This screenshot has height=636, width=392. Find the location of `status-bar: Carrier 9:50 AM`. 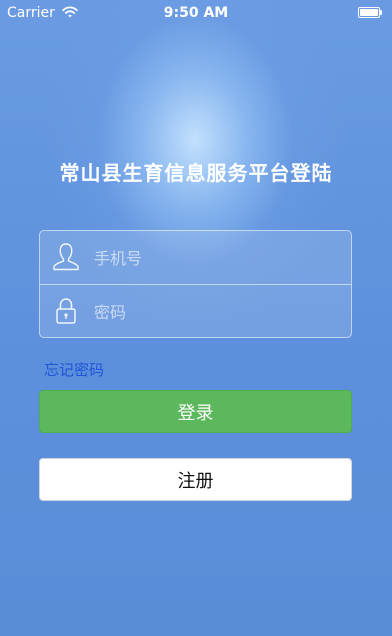

status-bar: Carrier 9:50 AM is located at coordinates (196, 14).